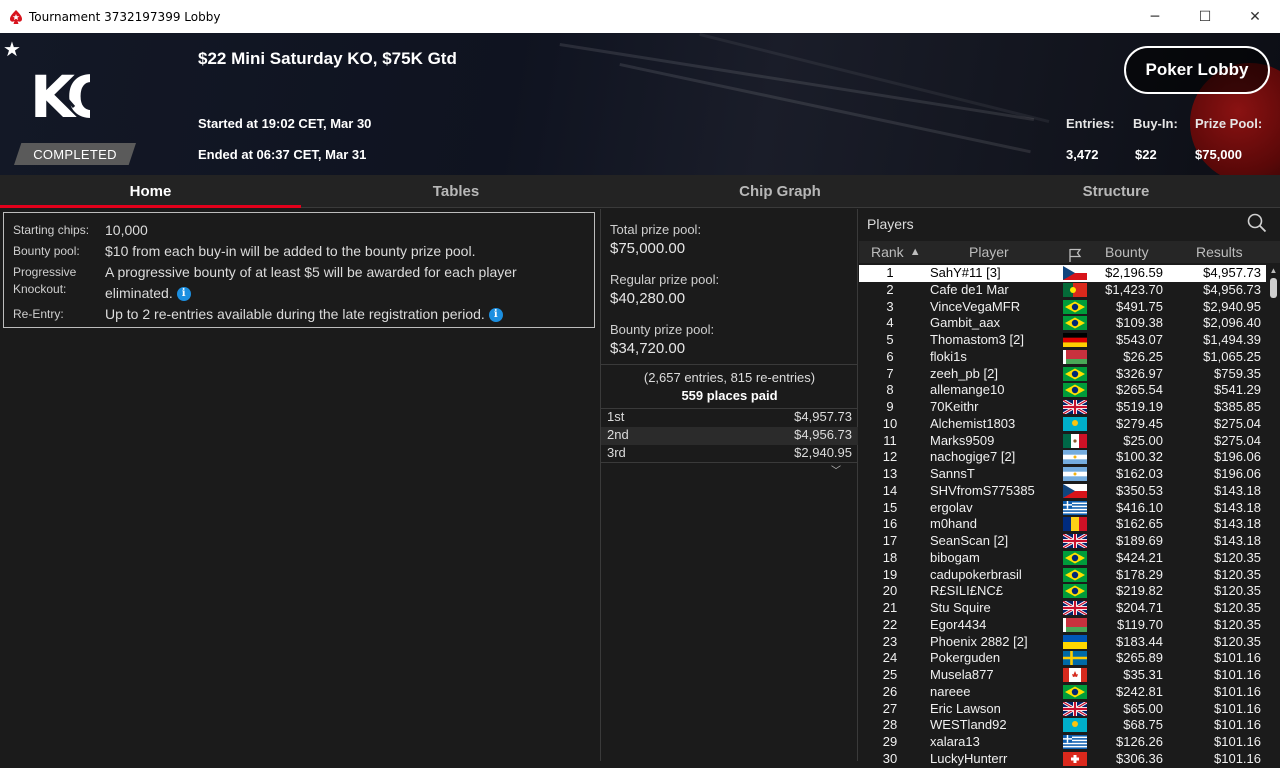 This screenshot has width=1280, height=768. Describe the element at coordinates (1237, 390) in the screenshot. I see `player-result: $541.29` at that location.